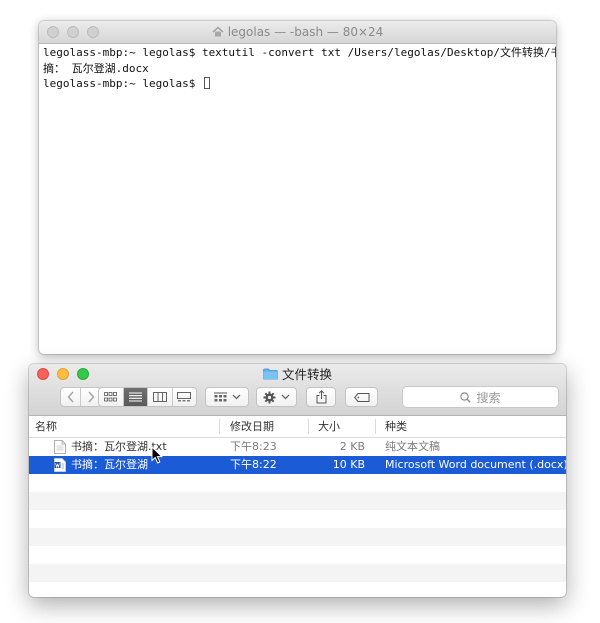 Image resolution: width=600 pixels, height=623 pixels. Describe the element at coordinates (352, 446) in the screenshot. I see `file-size: 2 KB` at that location.